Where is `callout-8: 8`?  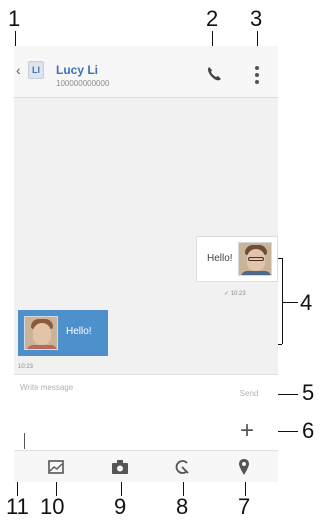
callout-8: 8 is located at coordinates (182, 506).